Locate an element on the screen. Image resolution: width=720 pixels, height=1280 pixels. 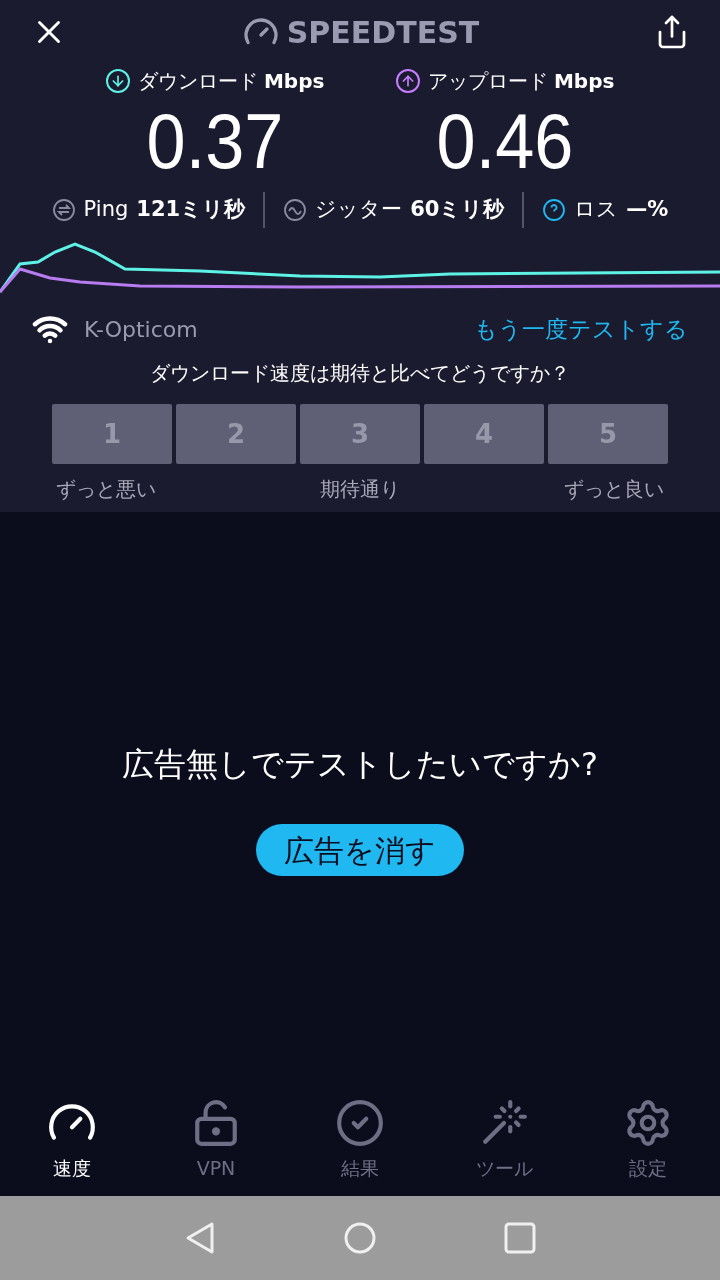
scale-label: ずっと悪い is located at coordinates (106, 489).